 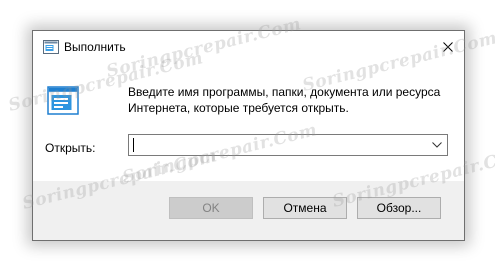 What do you see at coordinates (63, 101) in the screenshot?
I see `run-program-icon` at bounding box center [63, 101].